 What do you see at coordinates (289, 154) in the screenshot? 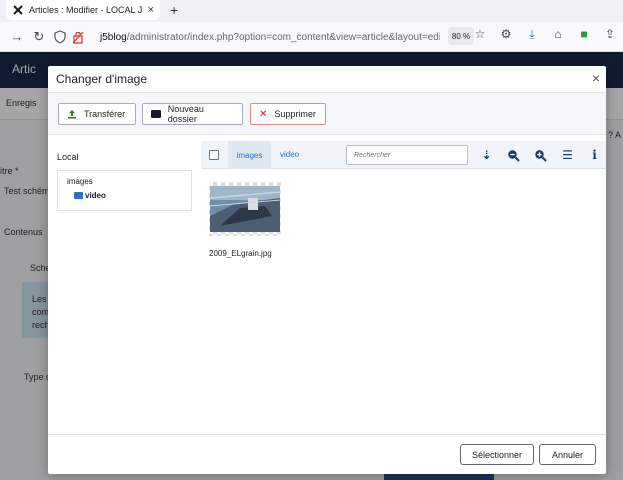
I see `breadcrumb-video: video` at bounding box center [289, 154].